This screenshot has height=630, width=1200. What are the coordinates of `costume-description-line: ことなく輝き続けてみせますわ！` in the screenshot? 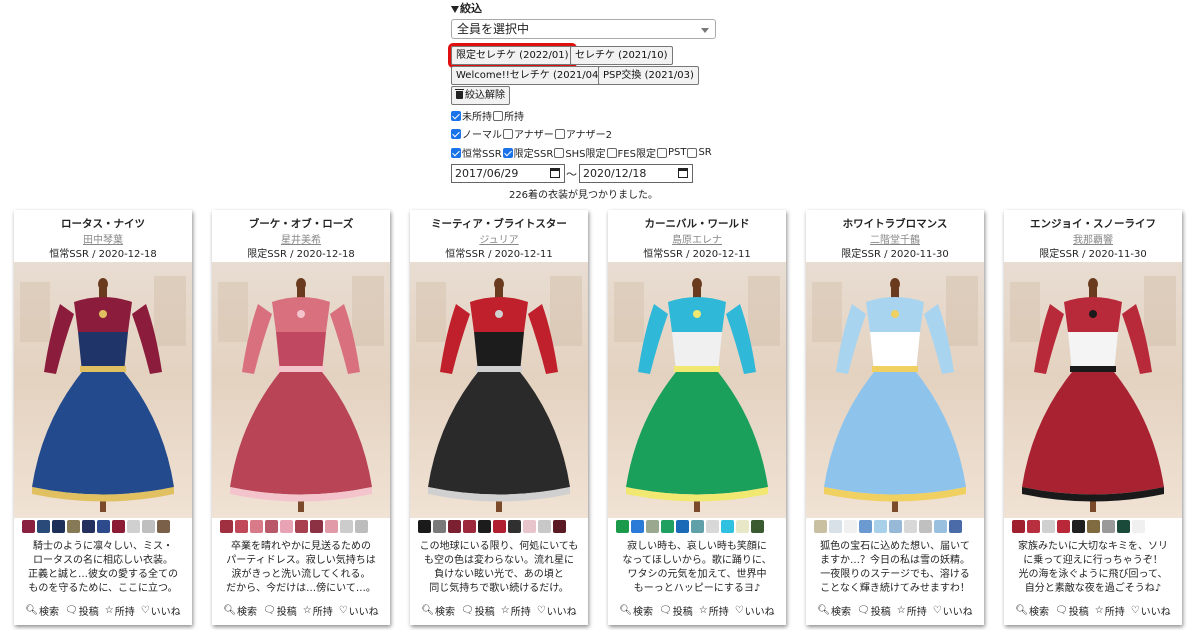 It's located at (895, 588).